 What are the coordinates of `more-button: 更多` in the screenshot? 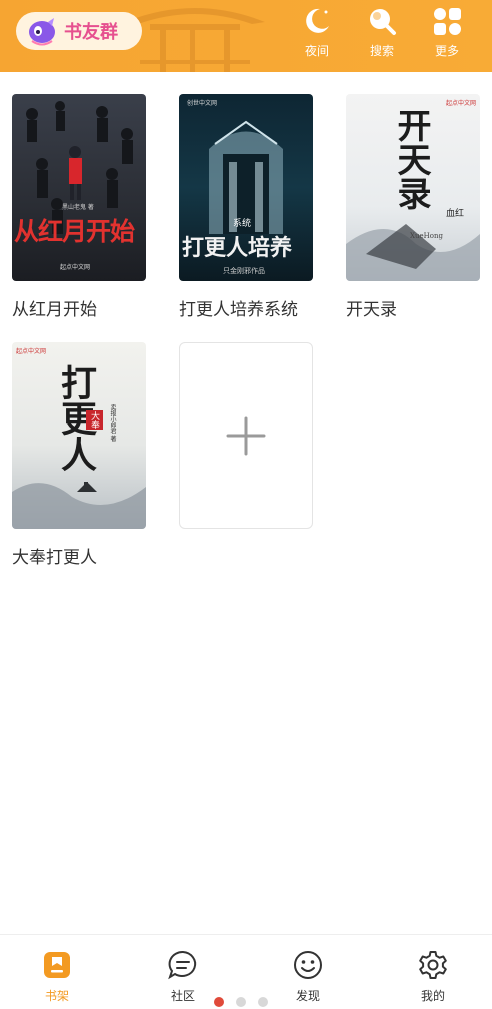 It's located at (447, 33).